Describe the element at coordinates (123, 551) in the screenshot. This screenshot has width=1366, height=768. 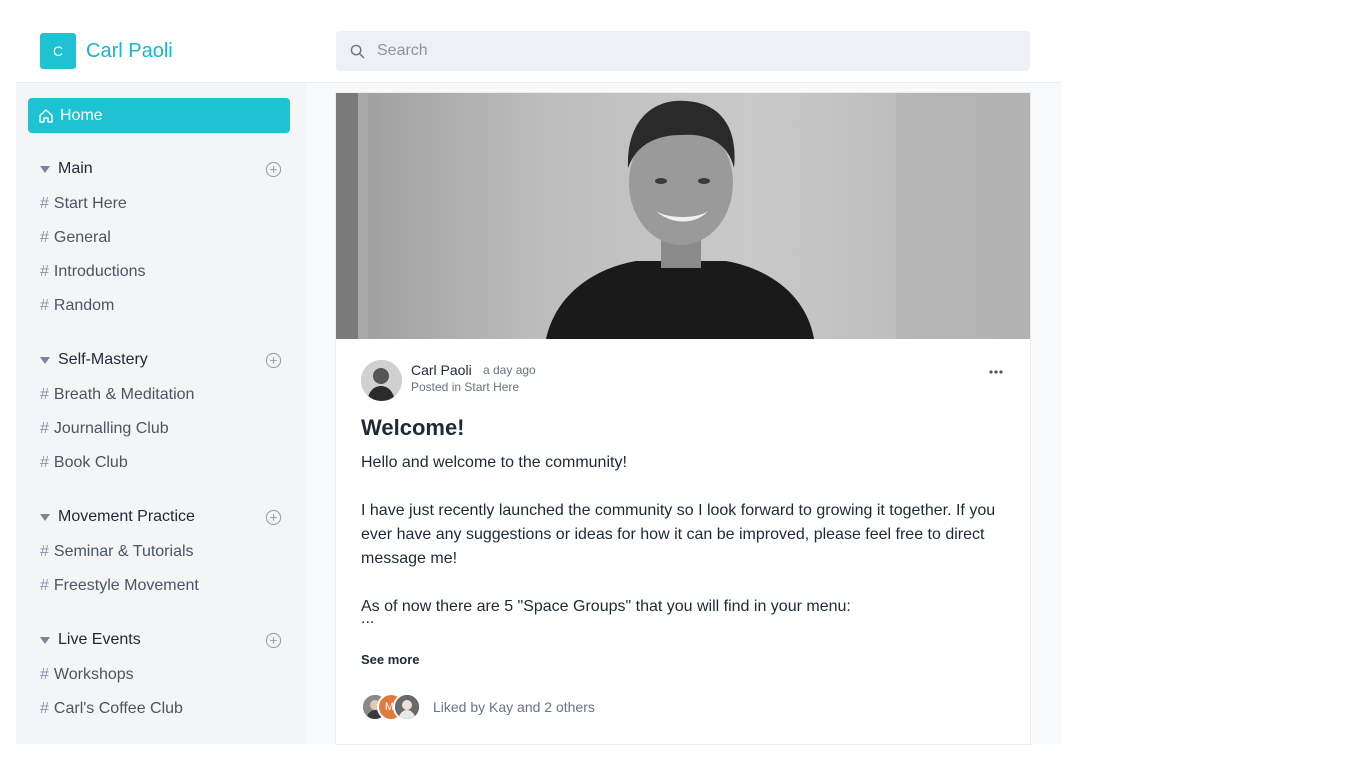
I see `channel-label: Seminar & Tutorials` at that location.